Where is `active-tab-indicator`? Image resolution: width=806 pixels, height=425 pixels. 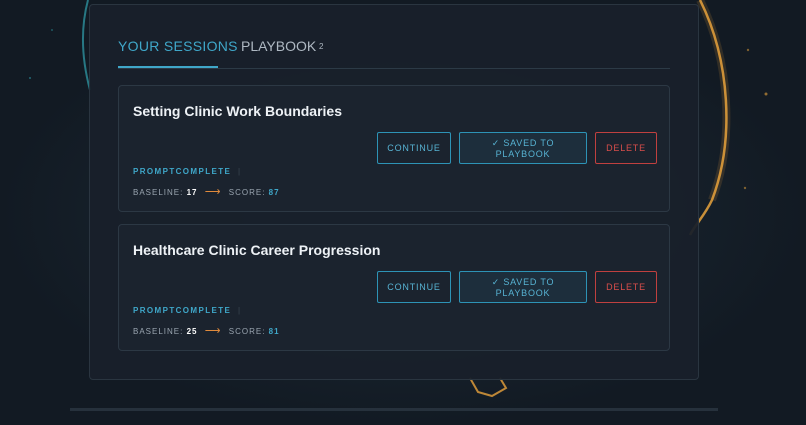 active-tab-indicator is located at coordinates (168, 67).